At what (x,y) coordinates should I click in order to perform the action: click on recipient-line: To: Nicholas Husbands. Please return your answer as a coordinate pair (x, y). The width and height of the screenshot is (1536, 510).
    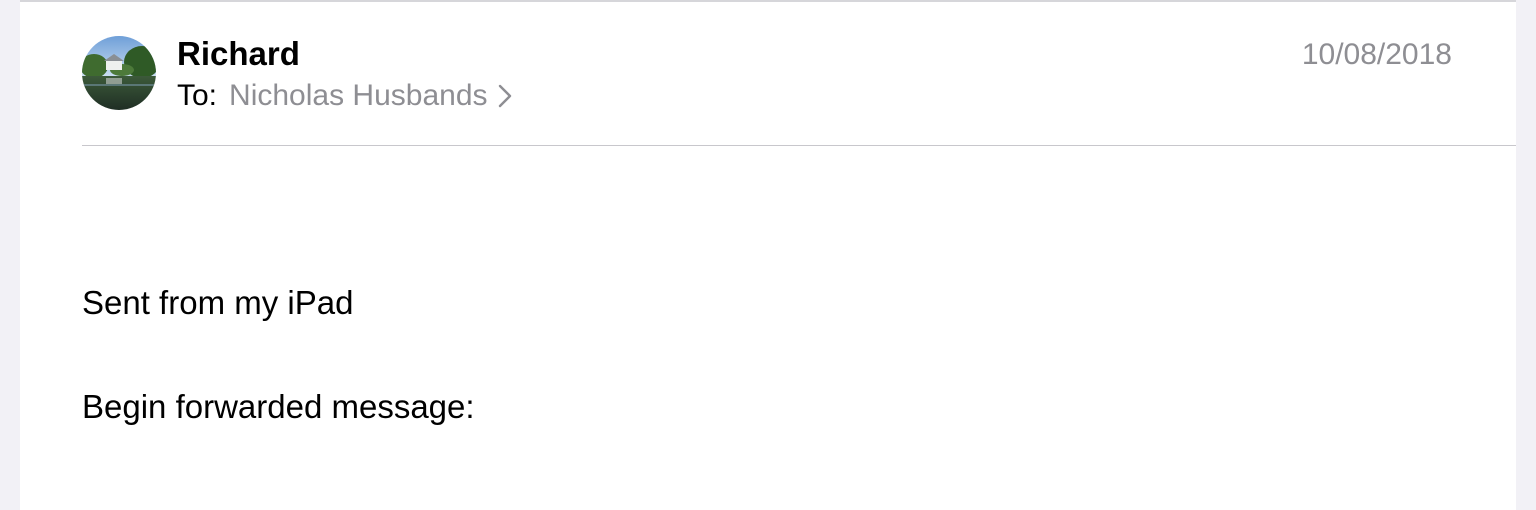
    Looking at the image, I should click on (344, 96).